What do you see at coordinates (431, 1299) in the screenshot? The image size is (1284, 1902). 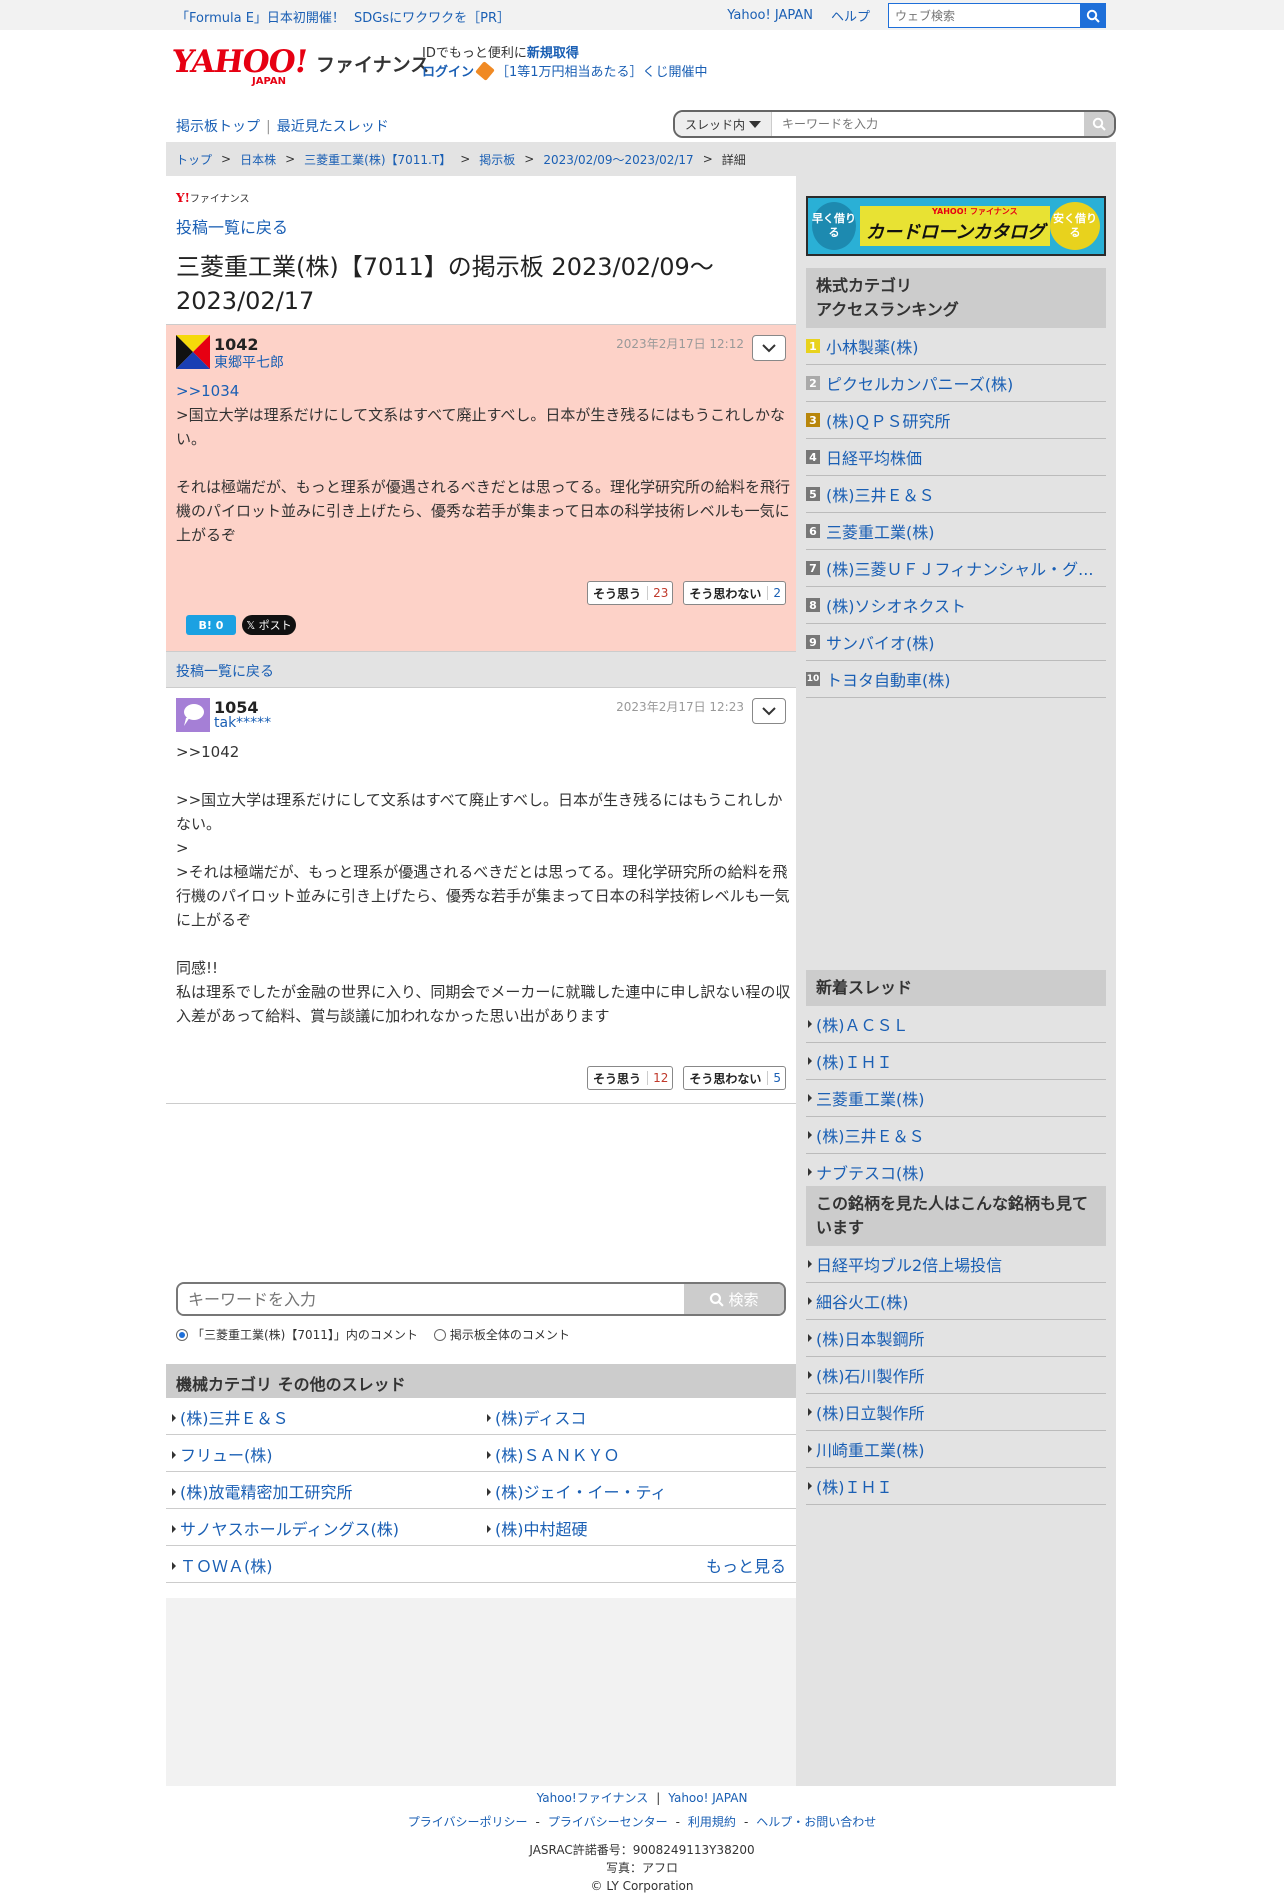 I see `comment-search-input` at bounding box center [431, 1299].